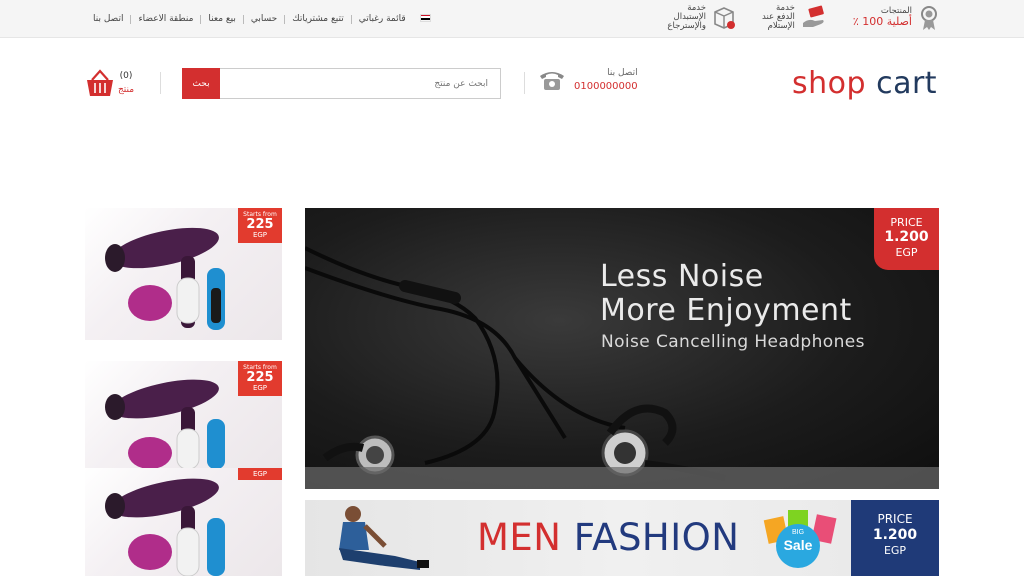 Image resolution: width=1024 pixels, height=576 pixels. What do you see at coordinates (829, 83) in the screenshot?
I see `logo-shop: shop` at bounding box center [829, 83].